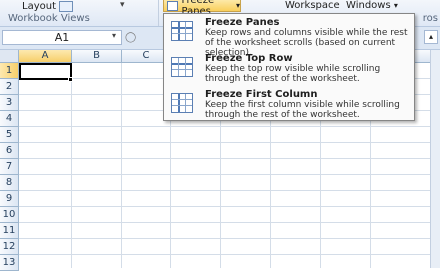  Describe the element at coordinates (202, 8) in the screenshot. I see `freeze-panes-button: Freeze Panes ▾` at that location.